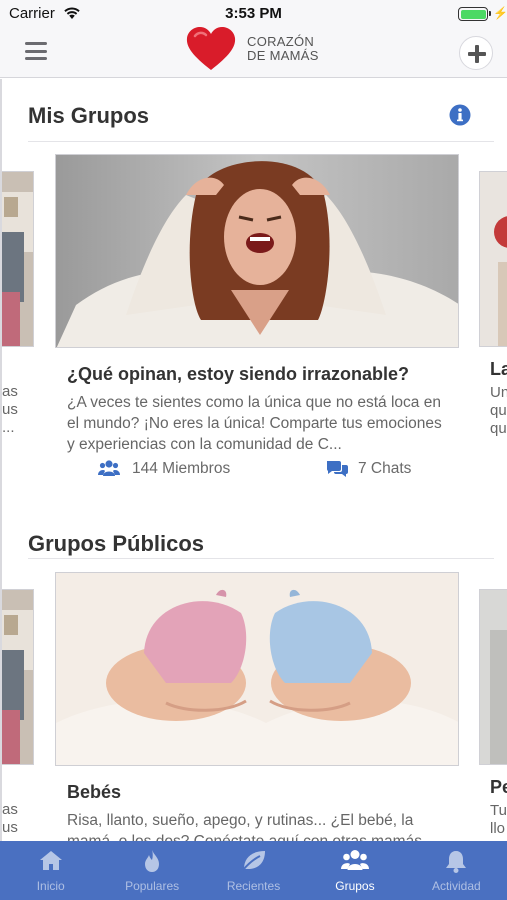 The height and width of the screenshot is (900, 507). I want to click on previous-public-group-image, so click(17, 677).